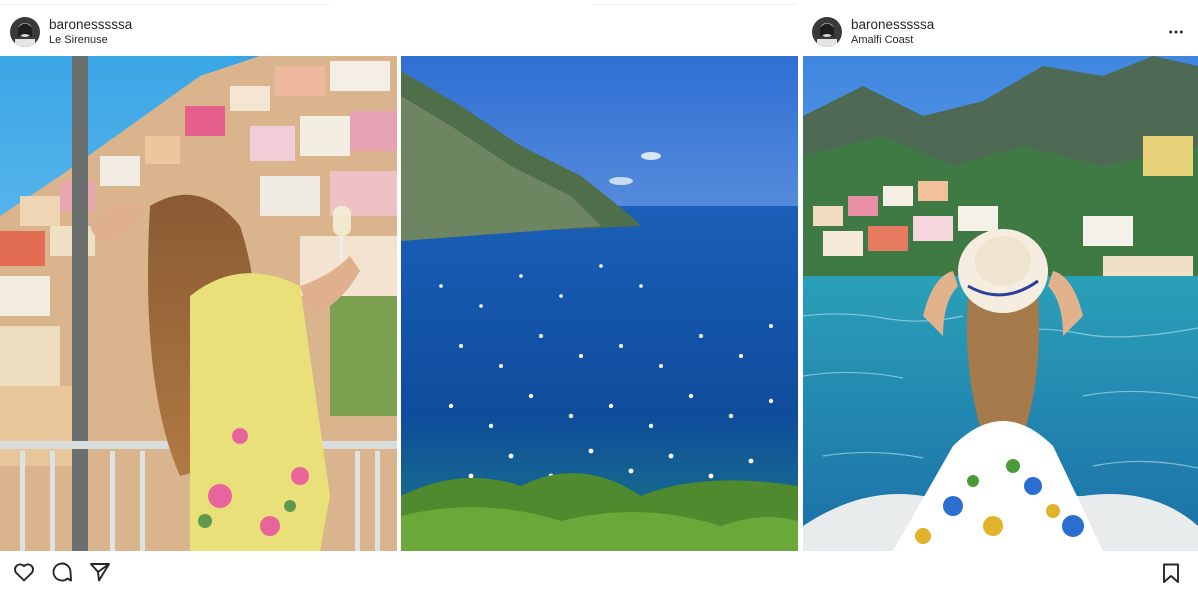 Image resolution: width=1198 pixels, height=594 pixels. I want to click on bookmark-icon, so click(1171, 573).